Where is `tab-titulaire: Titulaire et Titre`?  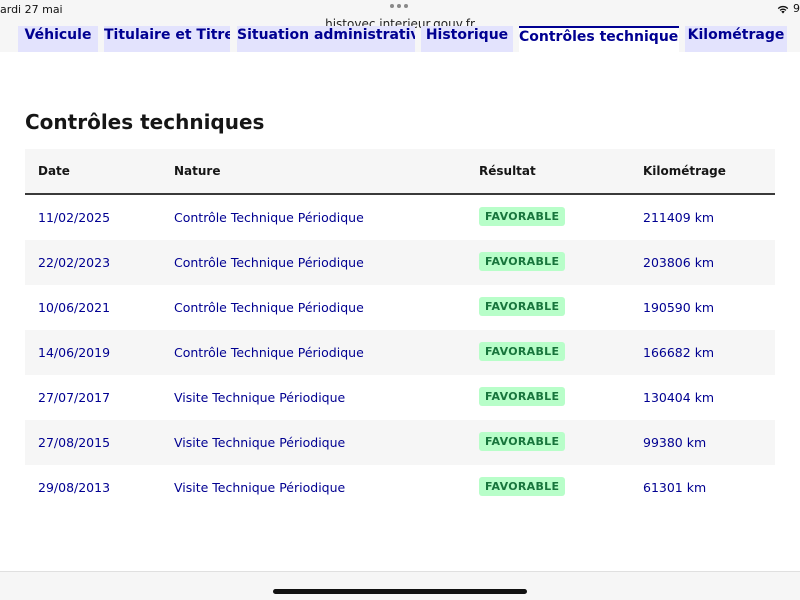 tab-titulaire: Titulaire et Titre is located at coordinates (167, 39).